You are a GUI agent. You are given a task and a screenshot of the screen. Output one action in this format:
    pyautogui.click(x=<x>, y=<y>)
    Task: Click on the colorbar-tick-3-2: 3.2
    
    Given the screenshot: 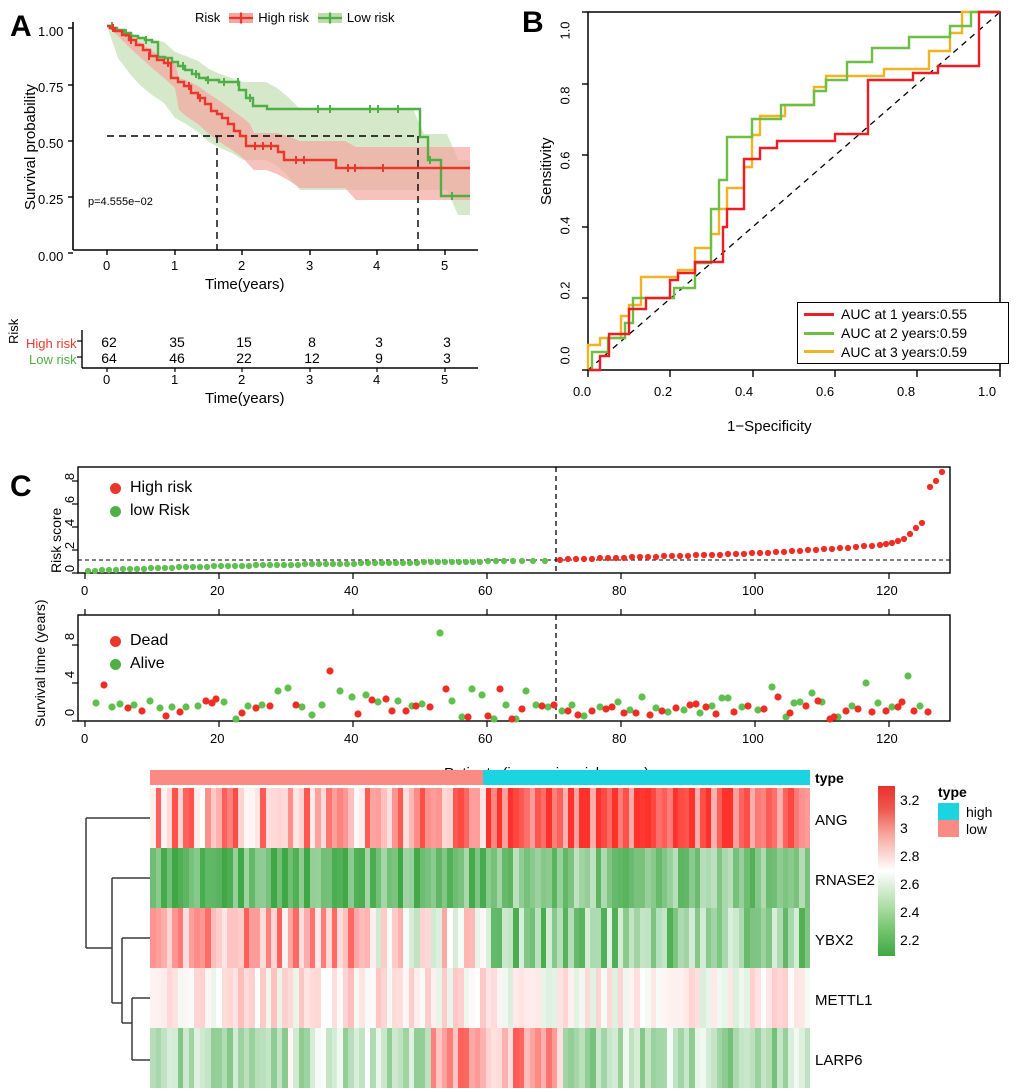 What is the action you would take?
    pyautogui.click(x=910, y=800)
    